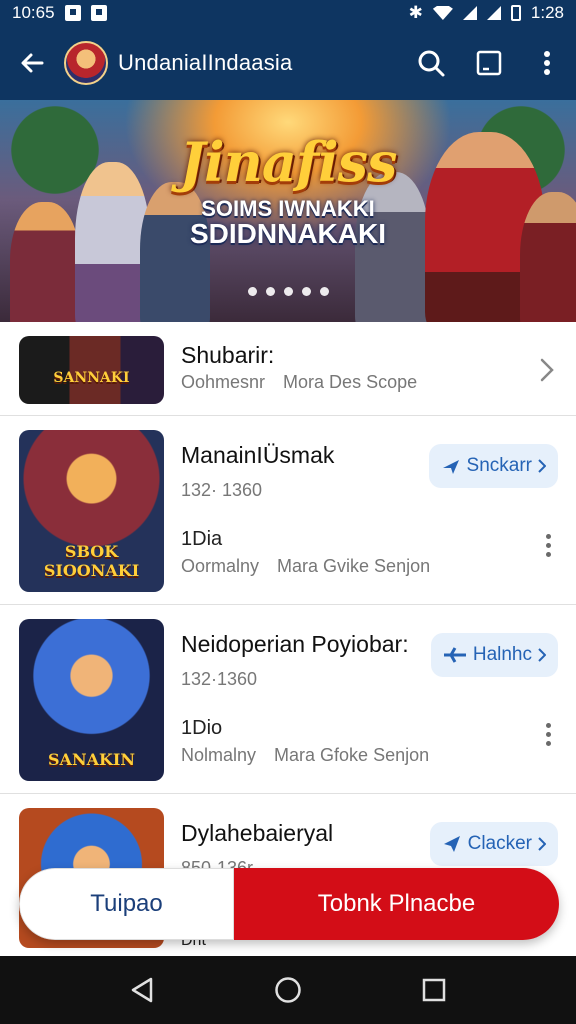 The height and width of the screenshot is (1024, 576). I want to click on home-circle-icon, so click(288, 990).